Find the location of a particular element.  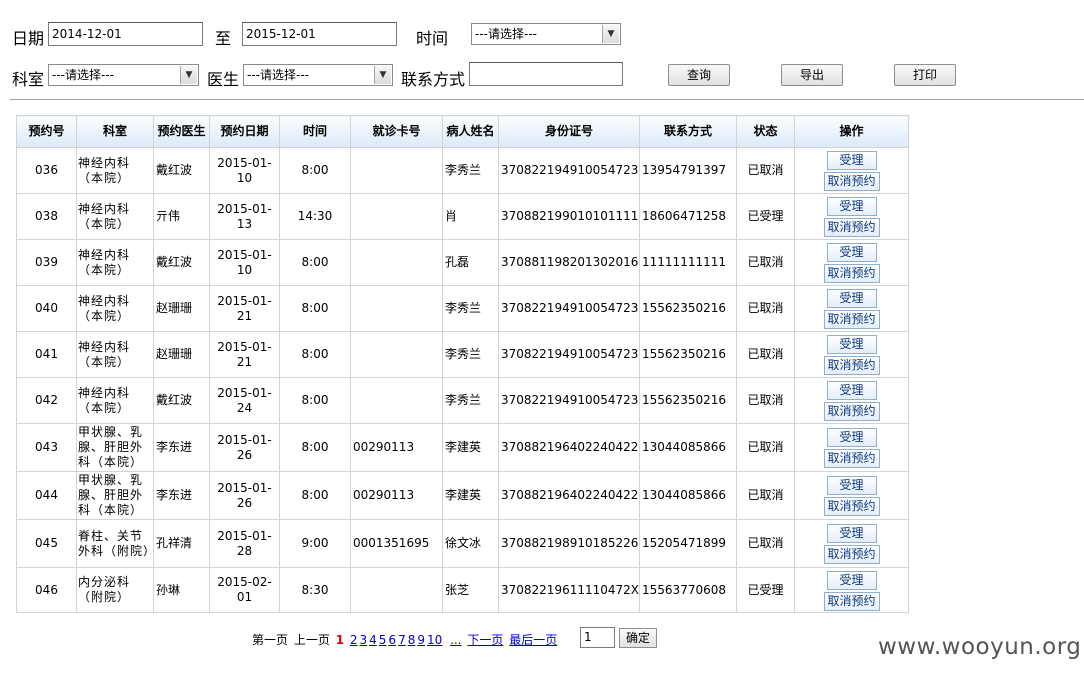

col-header: 预约日期 is located at coordinates (244, 131).